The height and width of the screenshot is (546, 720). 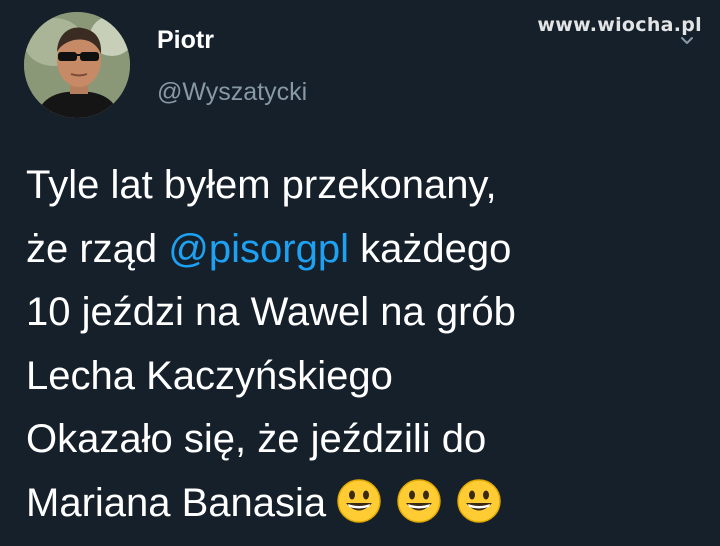 I want to click on tweet-text-segment: że rząd, so click(x=97, y=248).